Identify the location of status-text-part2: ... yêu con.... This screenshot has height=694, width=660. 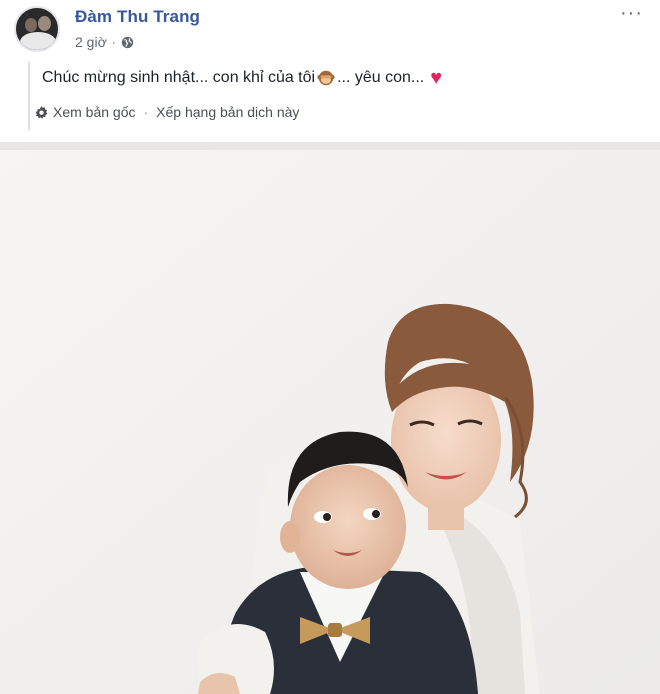
(381, 77).